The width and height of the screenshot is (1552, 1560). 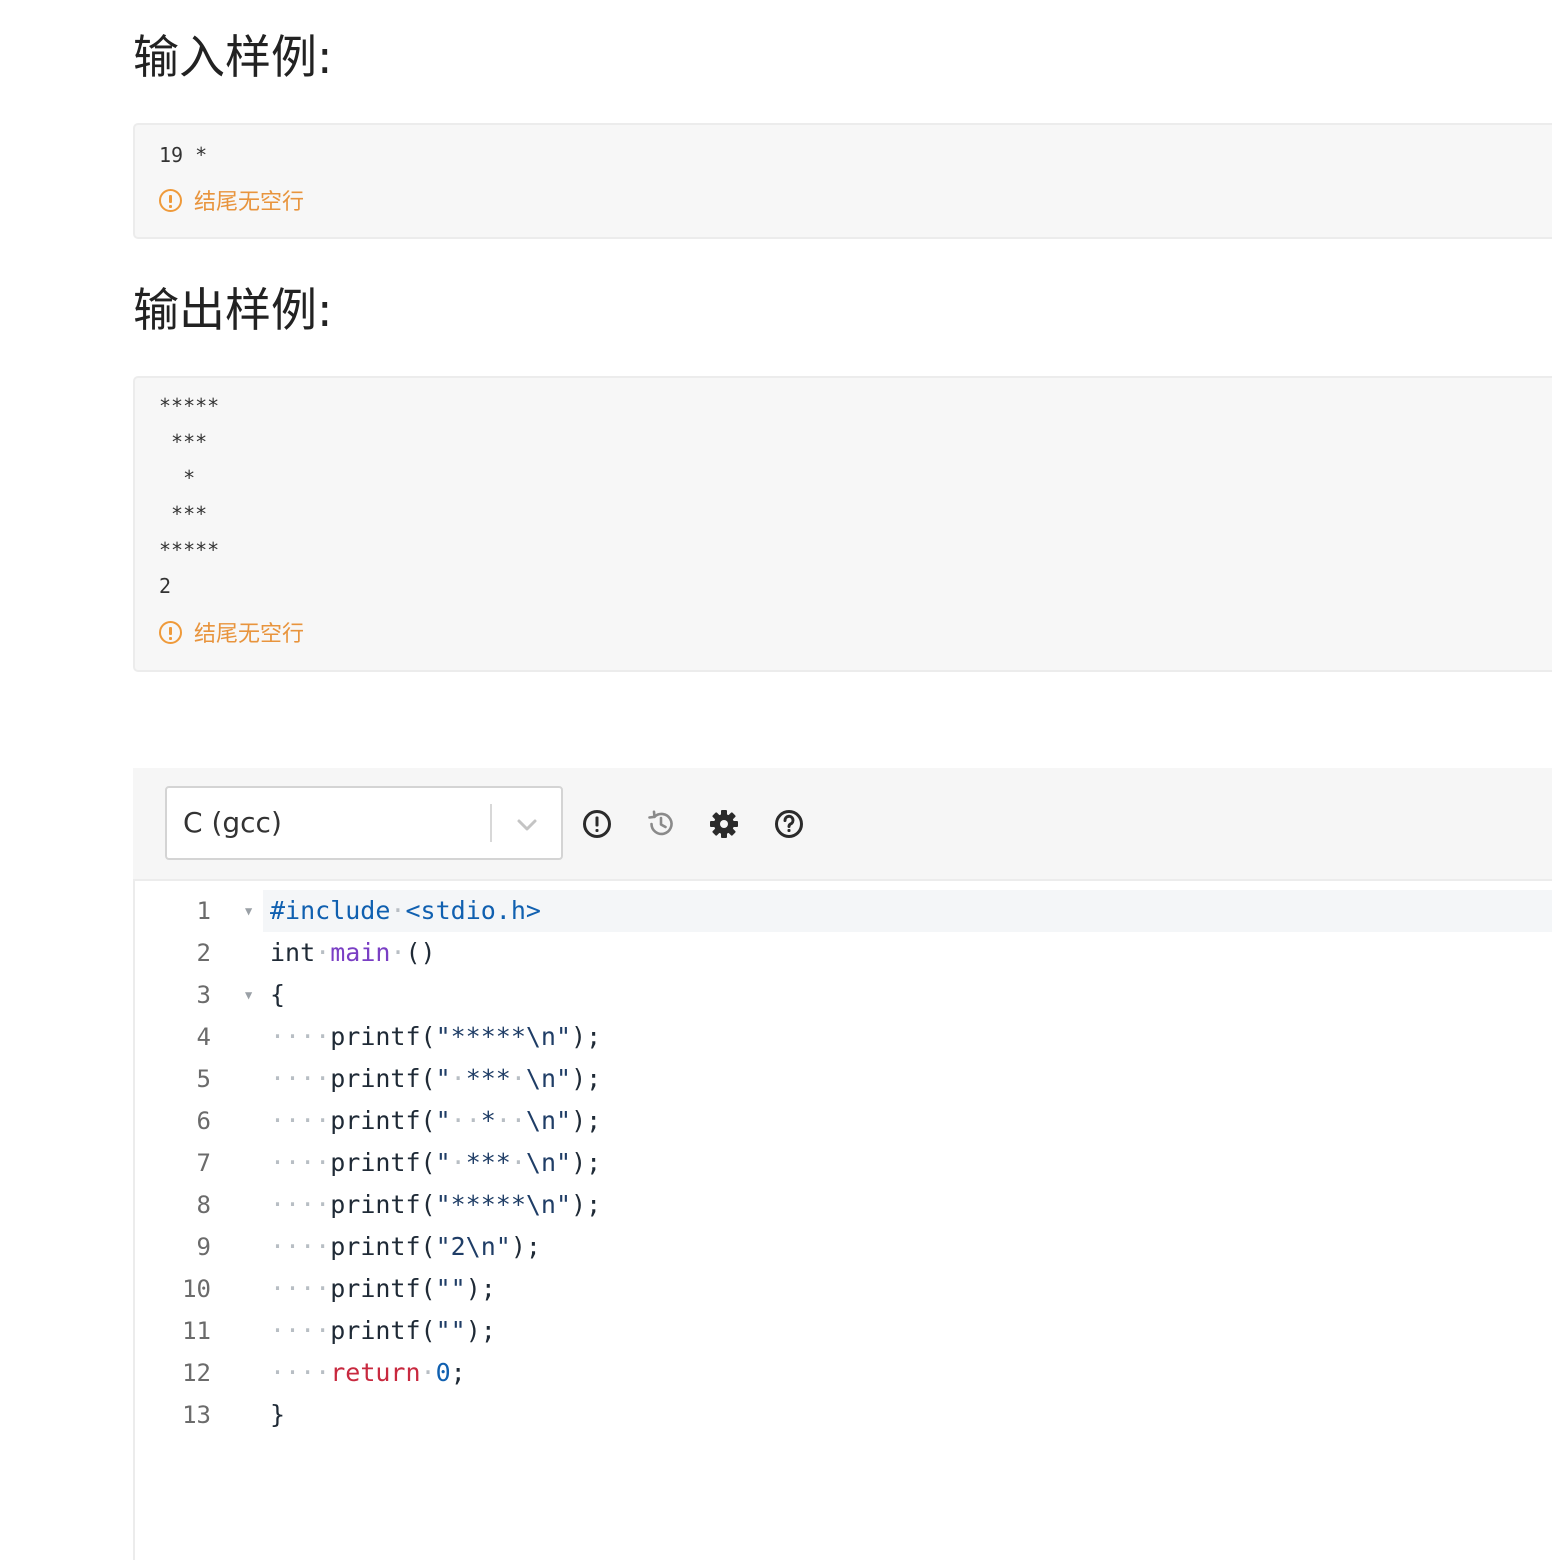 I want to click on code-line-text: ····printf("··*··\n");, so click(x=435, y=1121).